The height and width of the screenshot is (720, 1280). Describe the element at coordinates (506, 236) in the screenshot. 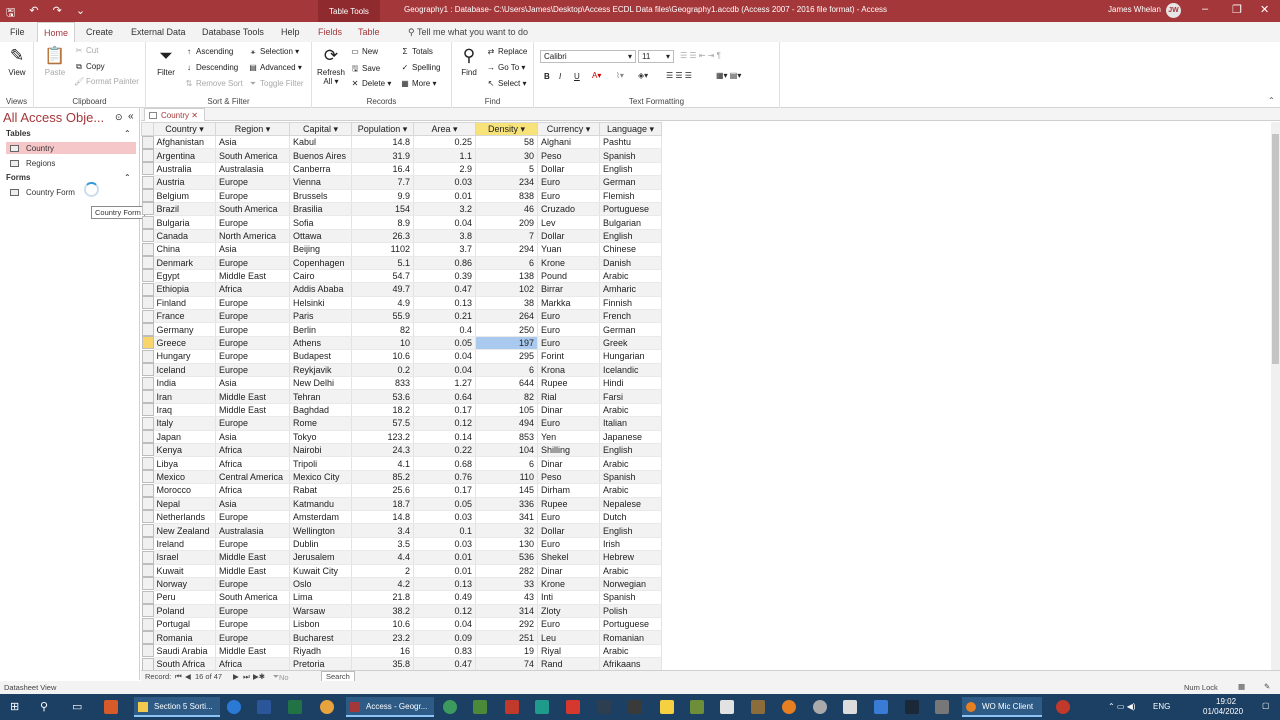

I see `cell-density: 7` at that location.